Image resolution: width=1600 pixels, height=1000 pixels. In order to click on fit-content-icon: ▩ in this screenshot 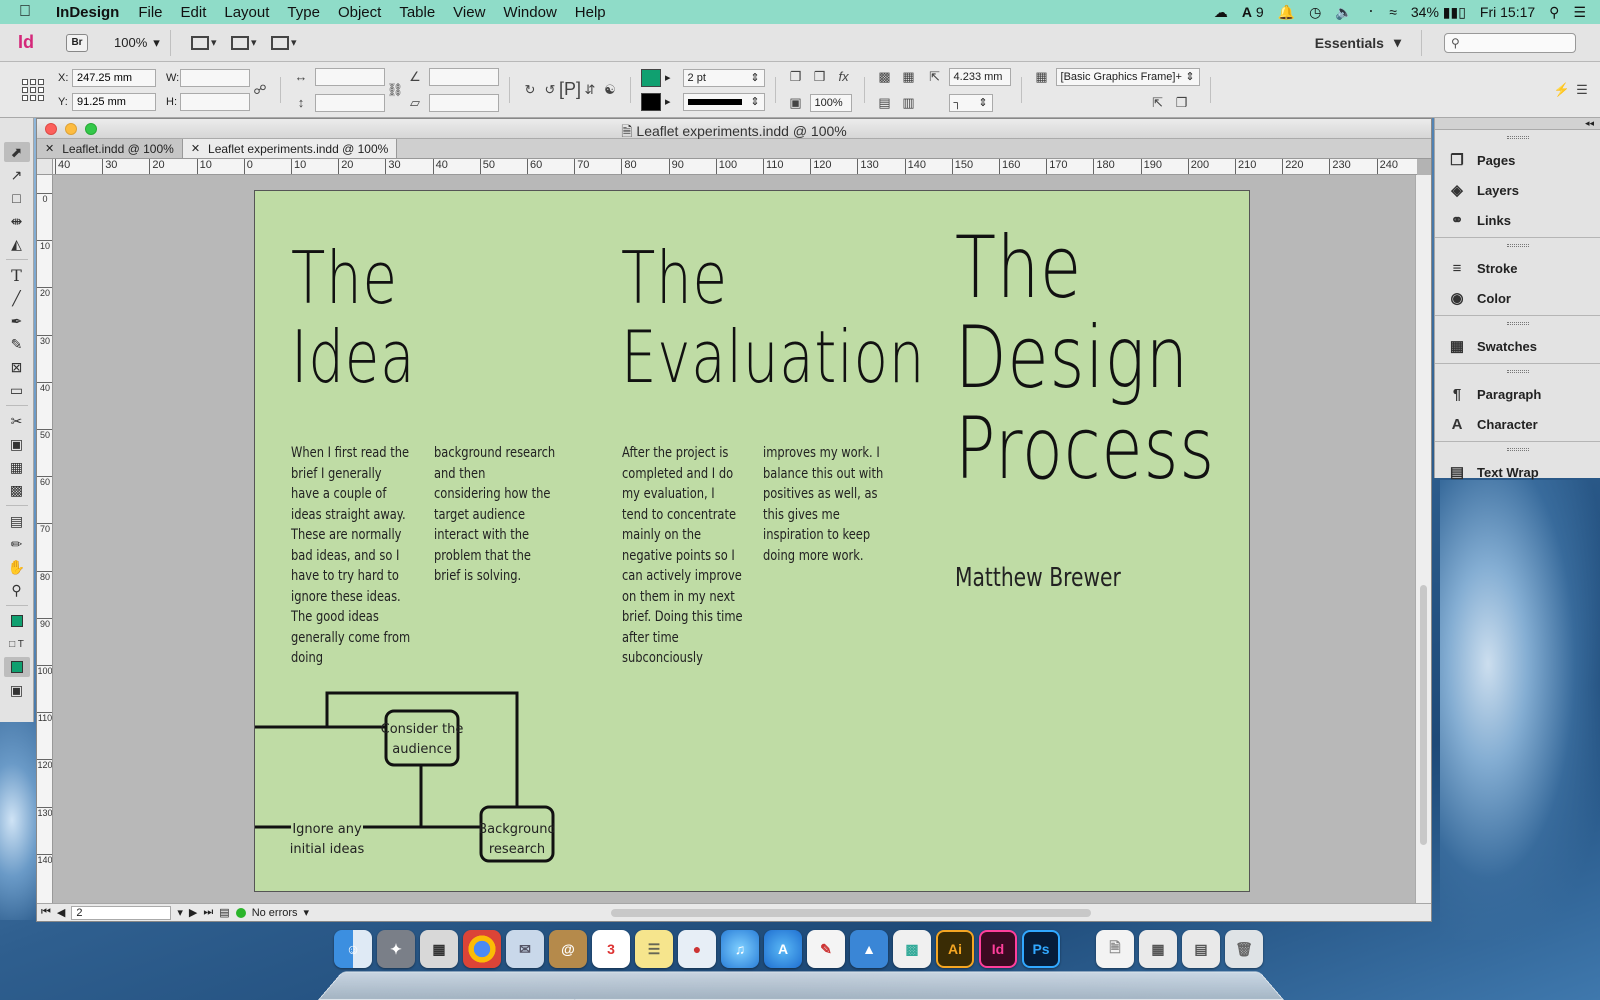, I will do `click(885, 77)`.